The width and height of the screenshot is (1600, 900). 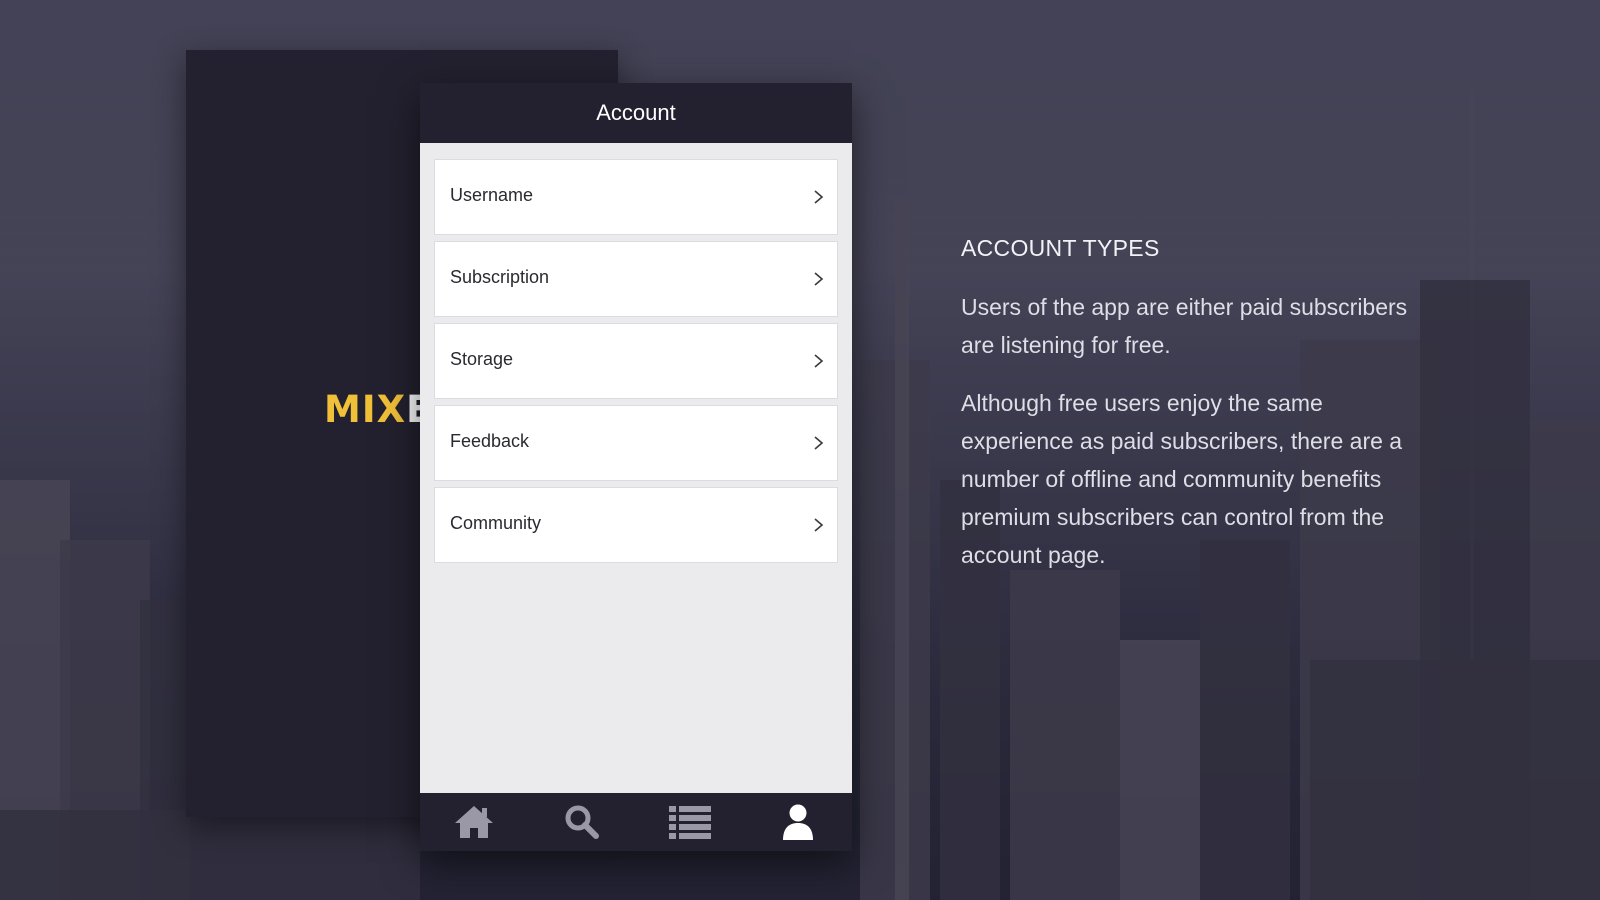 I want to click on menu-item-storage: Storage, so click(x=636, y=361).